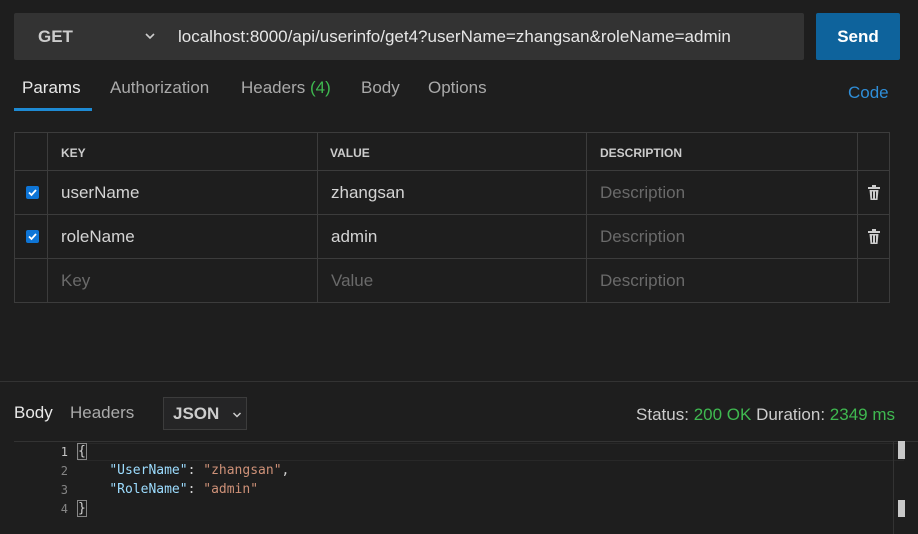  Describe the element at coordinates (459, 381) in the screenshot. I see `pane-divider` at that location.